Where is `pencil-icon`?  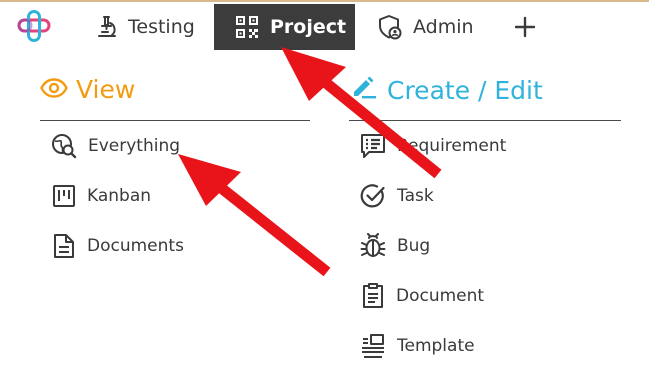
pencil-icon is located at coordinates (364, 90).